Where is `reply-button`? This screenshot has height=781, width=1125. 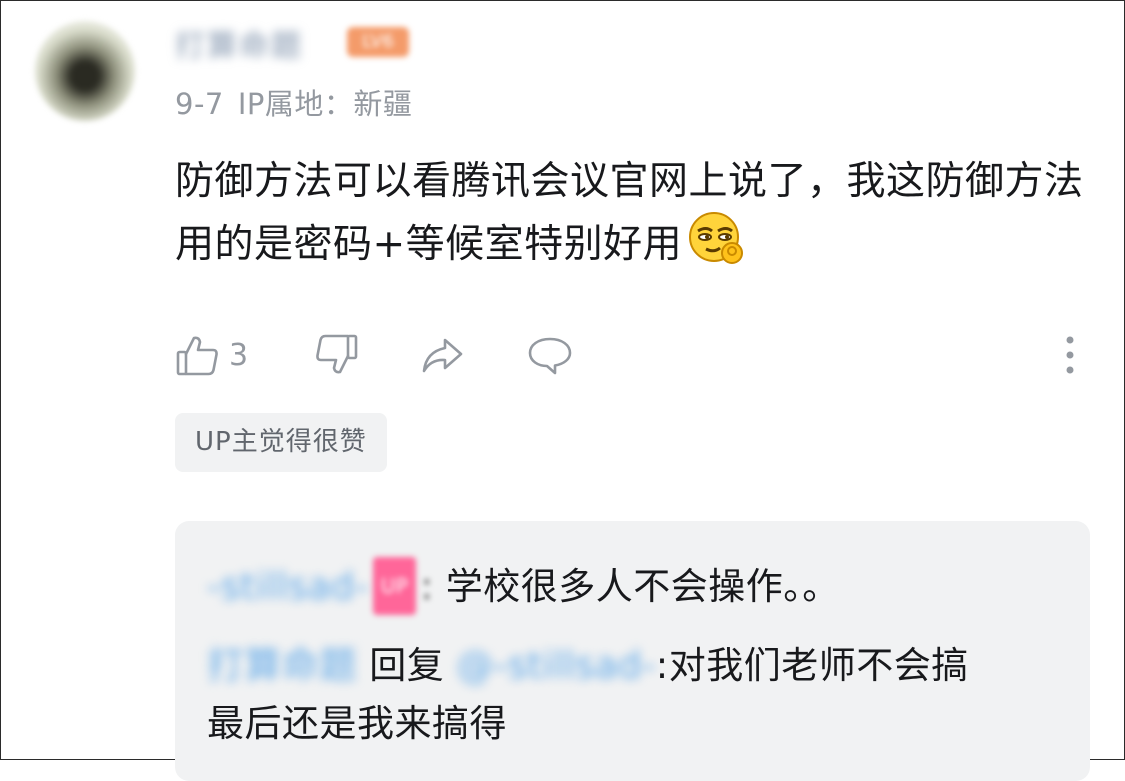
reply-button is located at coordinates (550, 355).